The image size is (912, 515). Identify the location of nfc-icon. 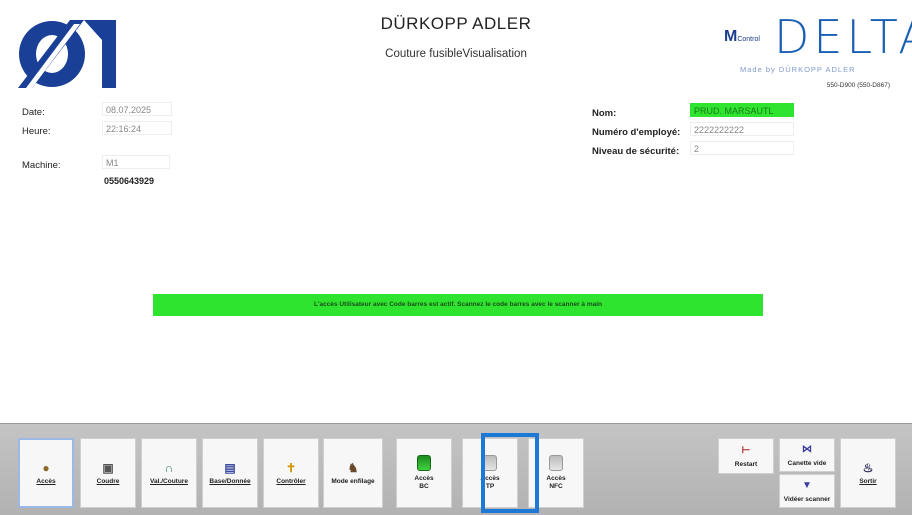
(556, 463).